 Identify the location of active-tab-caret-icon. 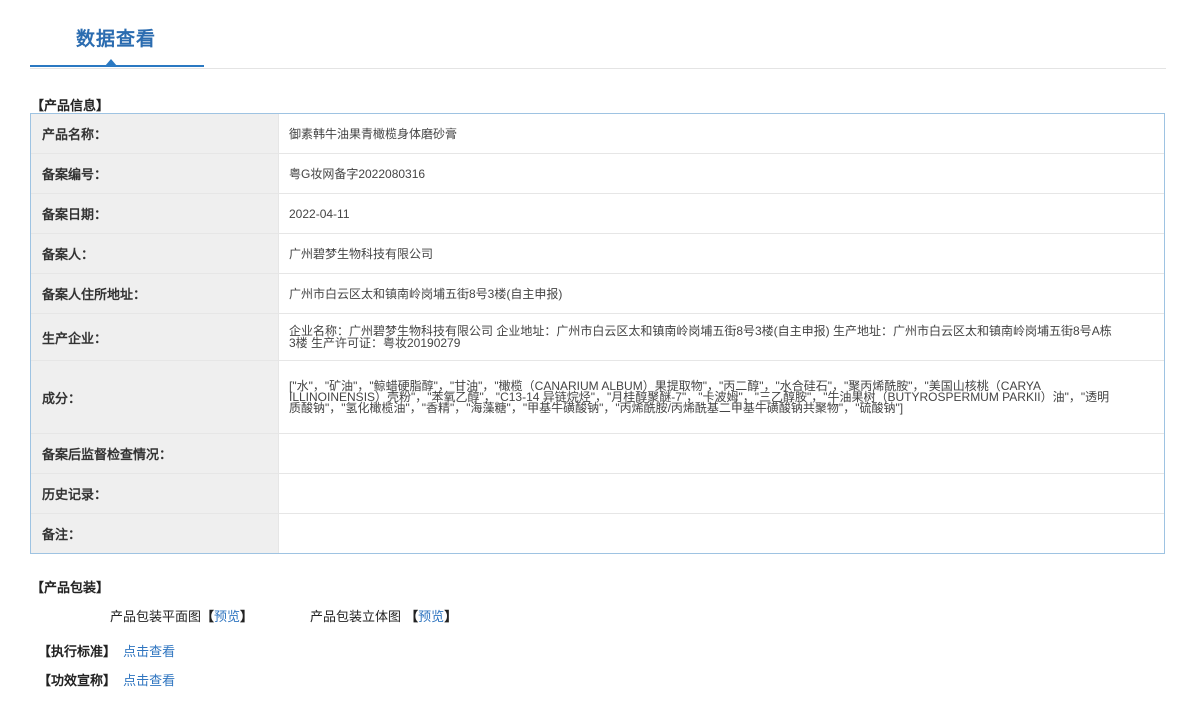
(111, 62).